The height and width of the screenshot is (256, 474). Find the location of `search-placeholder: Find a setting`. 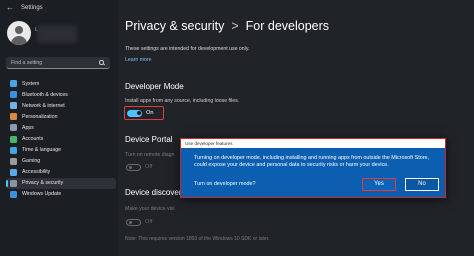

search-placeholder: Find a setting is located at coordinates (27, 63).